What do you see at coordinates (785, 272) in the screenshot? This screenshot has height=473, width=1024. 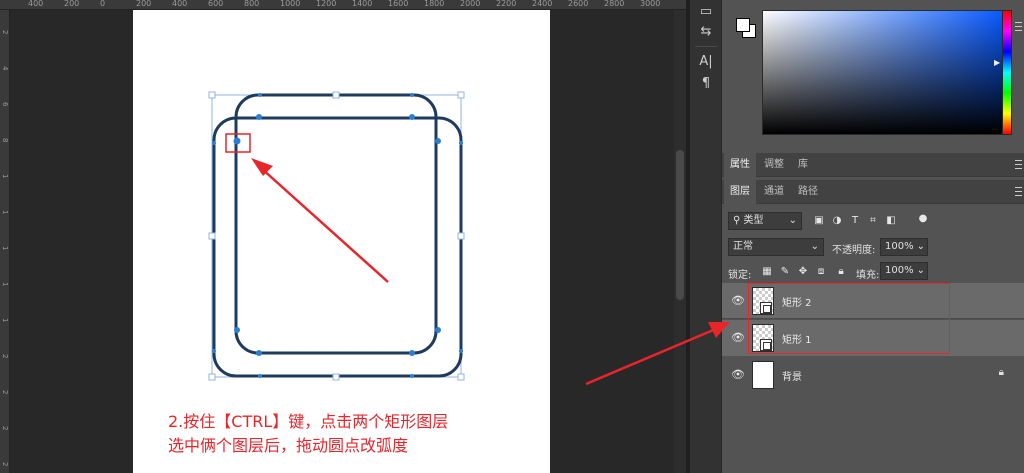 I see `lock-image-icon: ✎` at bounding box center [785, 272].